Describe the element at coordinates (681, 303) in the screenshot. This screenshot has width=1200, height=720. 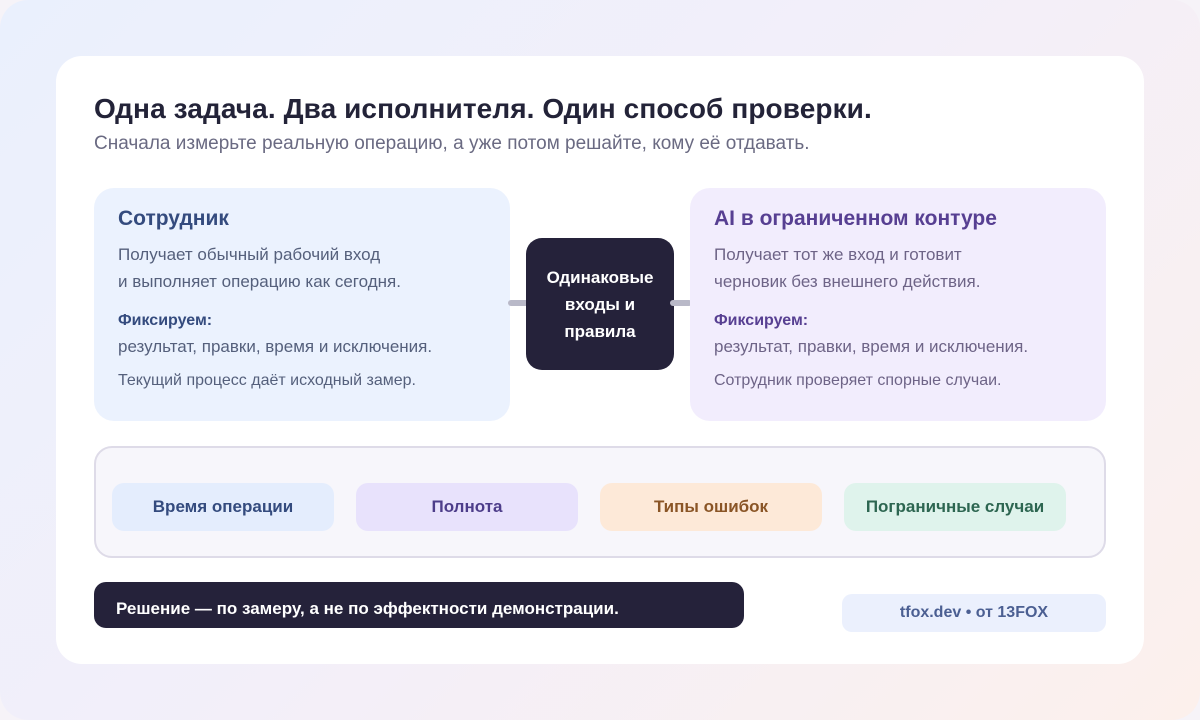
I see `right-connector` at that location.